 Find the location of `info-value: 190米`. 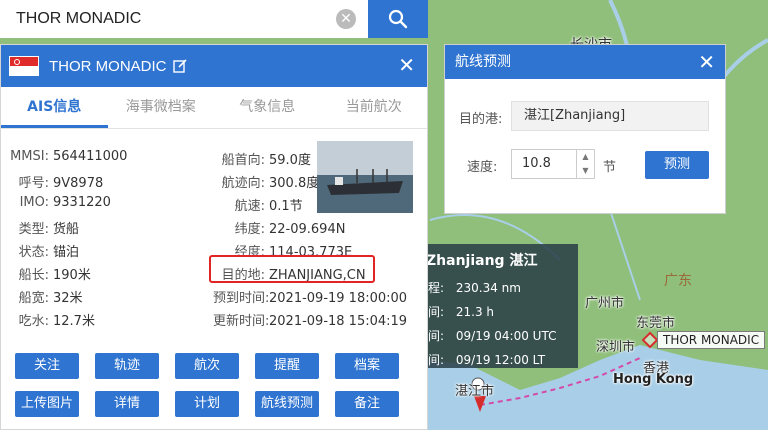

info-value: 190米 is located at coordinates (72, 275).